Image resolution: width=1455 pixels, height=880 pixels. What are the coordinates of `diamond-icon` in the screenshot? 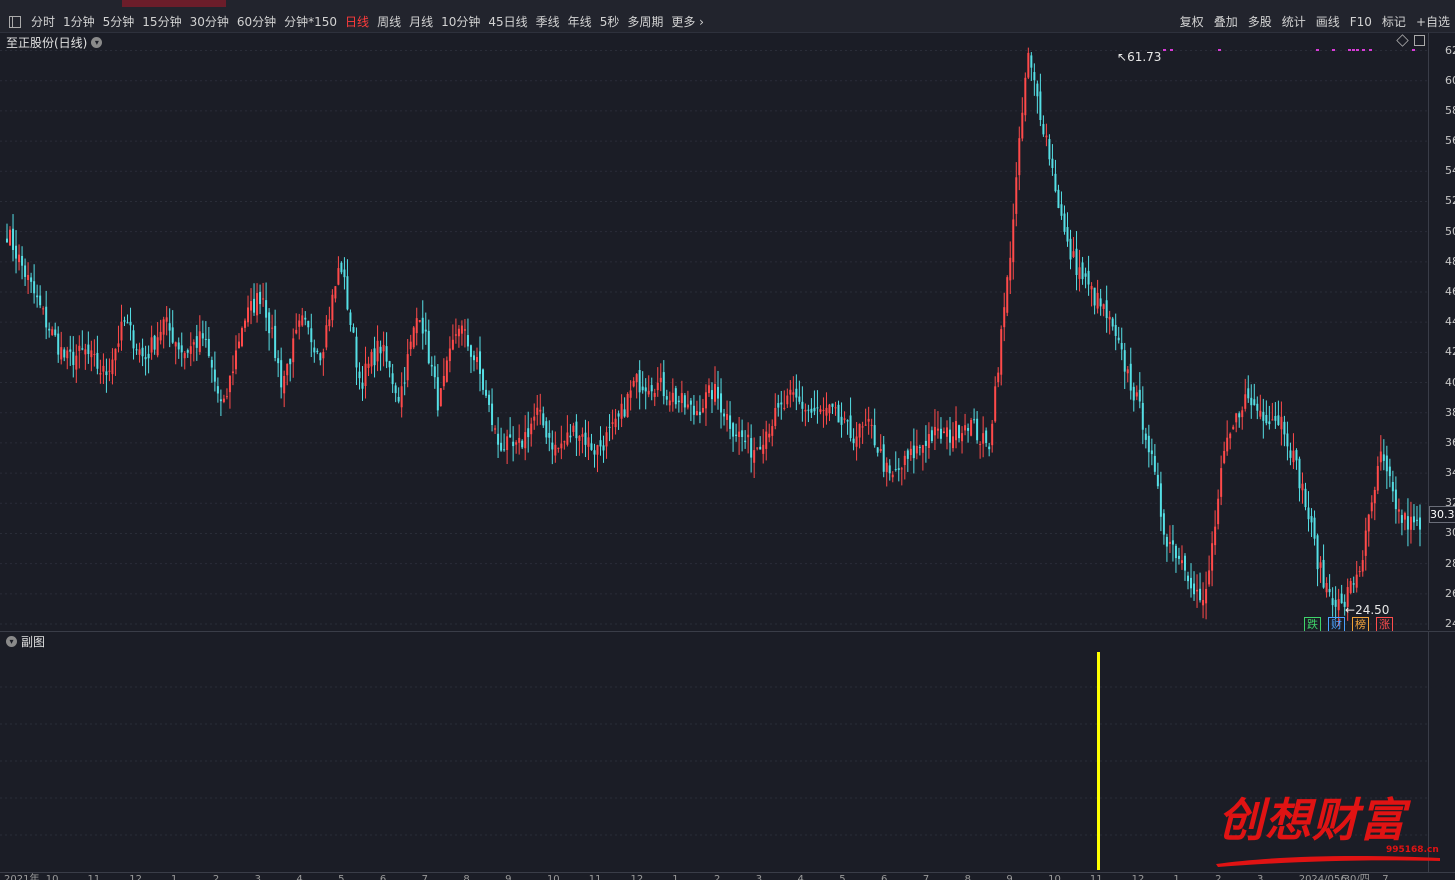 It's located at (1402, 40).